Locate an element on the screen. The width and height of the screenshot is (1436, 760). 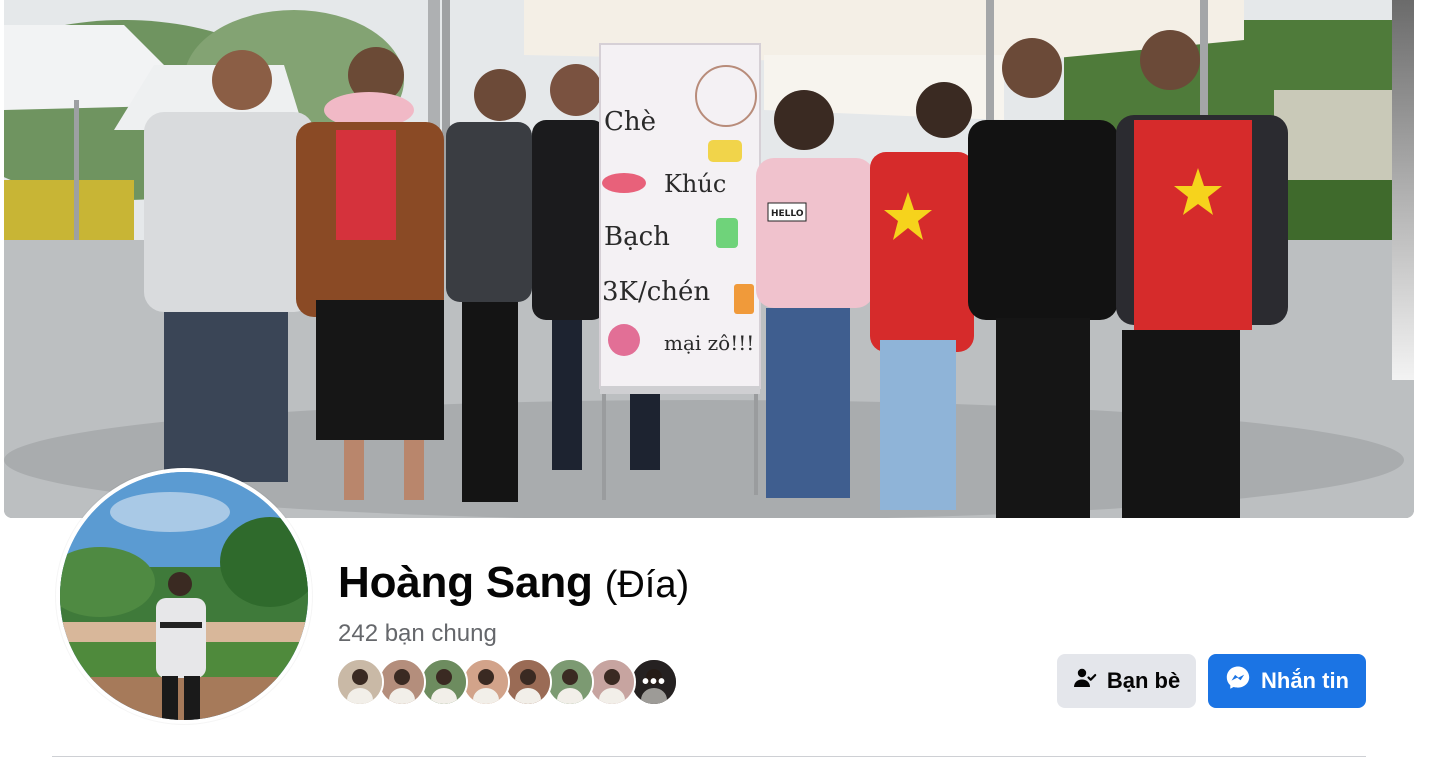
message-button: Nhắn tin is located at coordinates (1287, 681).